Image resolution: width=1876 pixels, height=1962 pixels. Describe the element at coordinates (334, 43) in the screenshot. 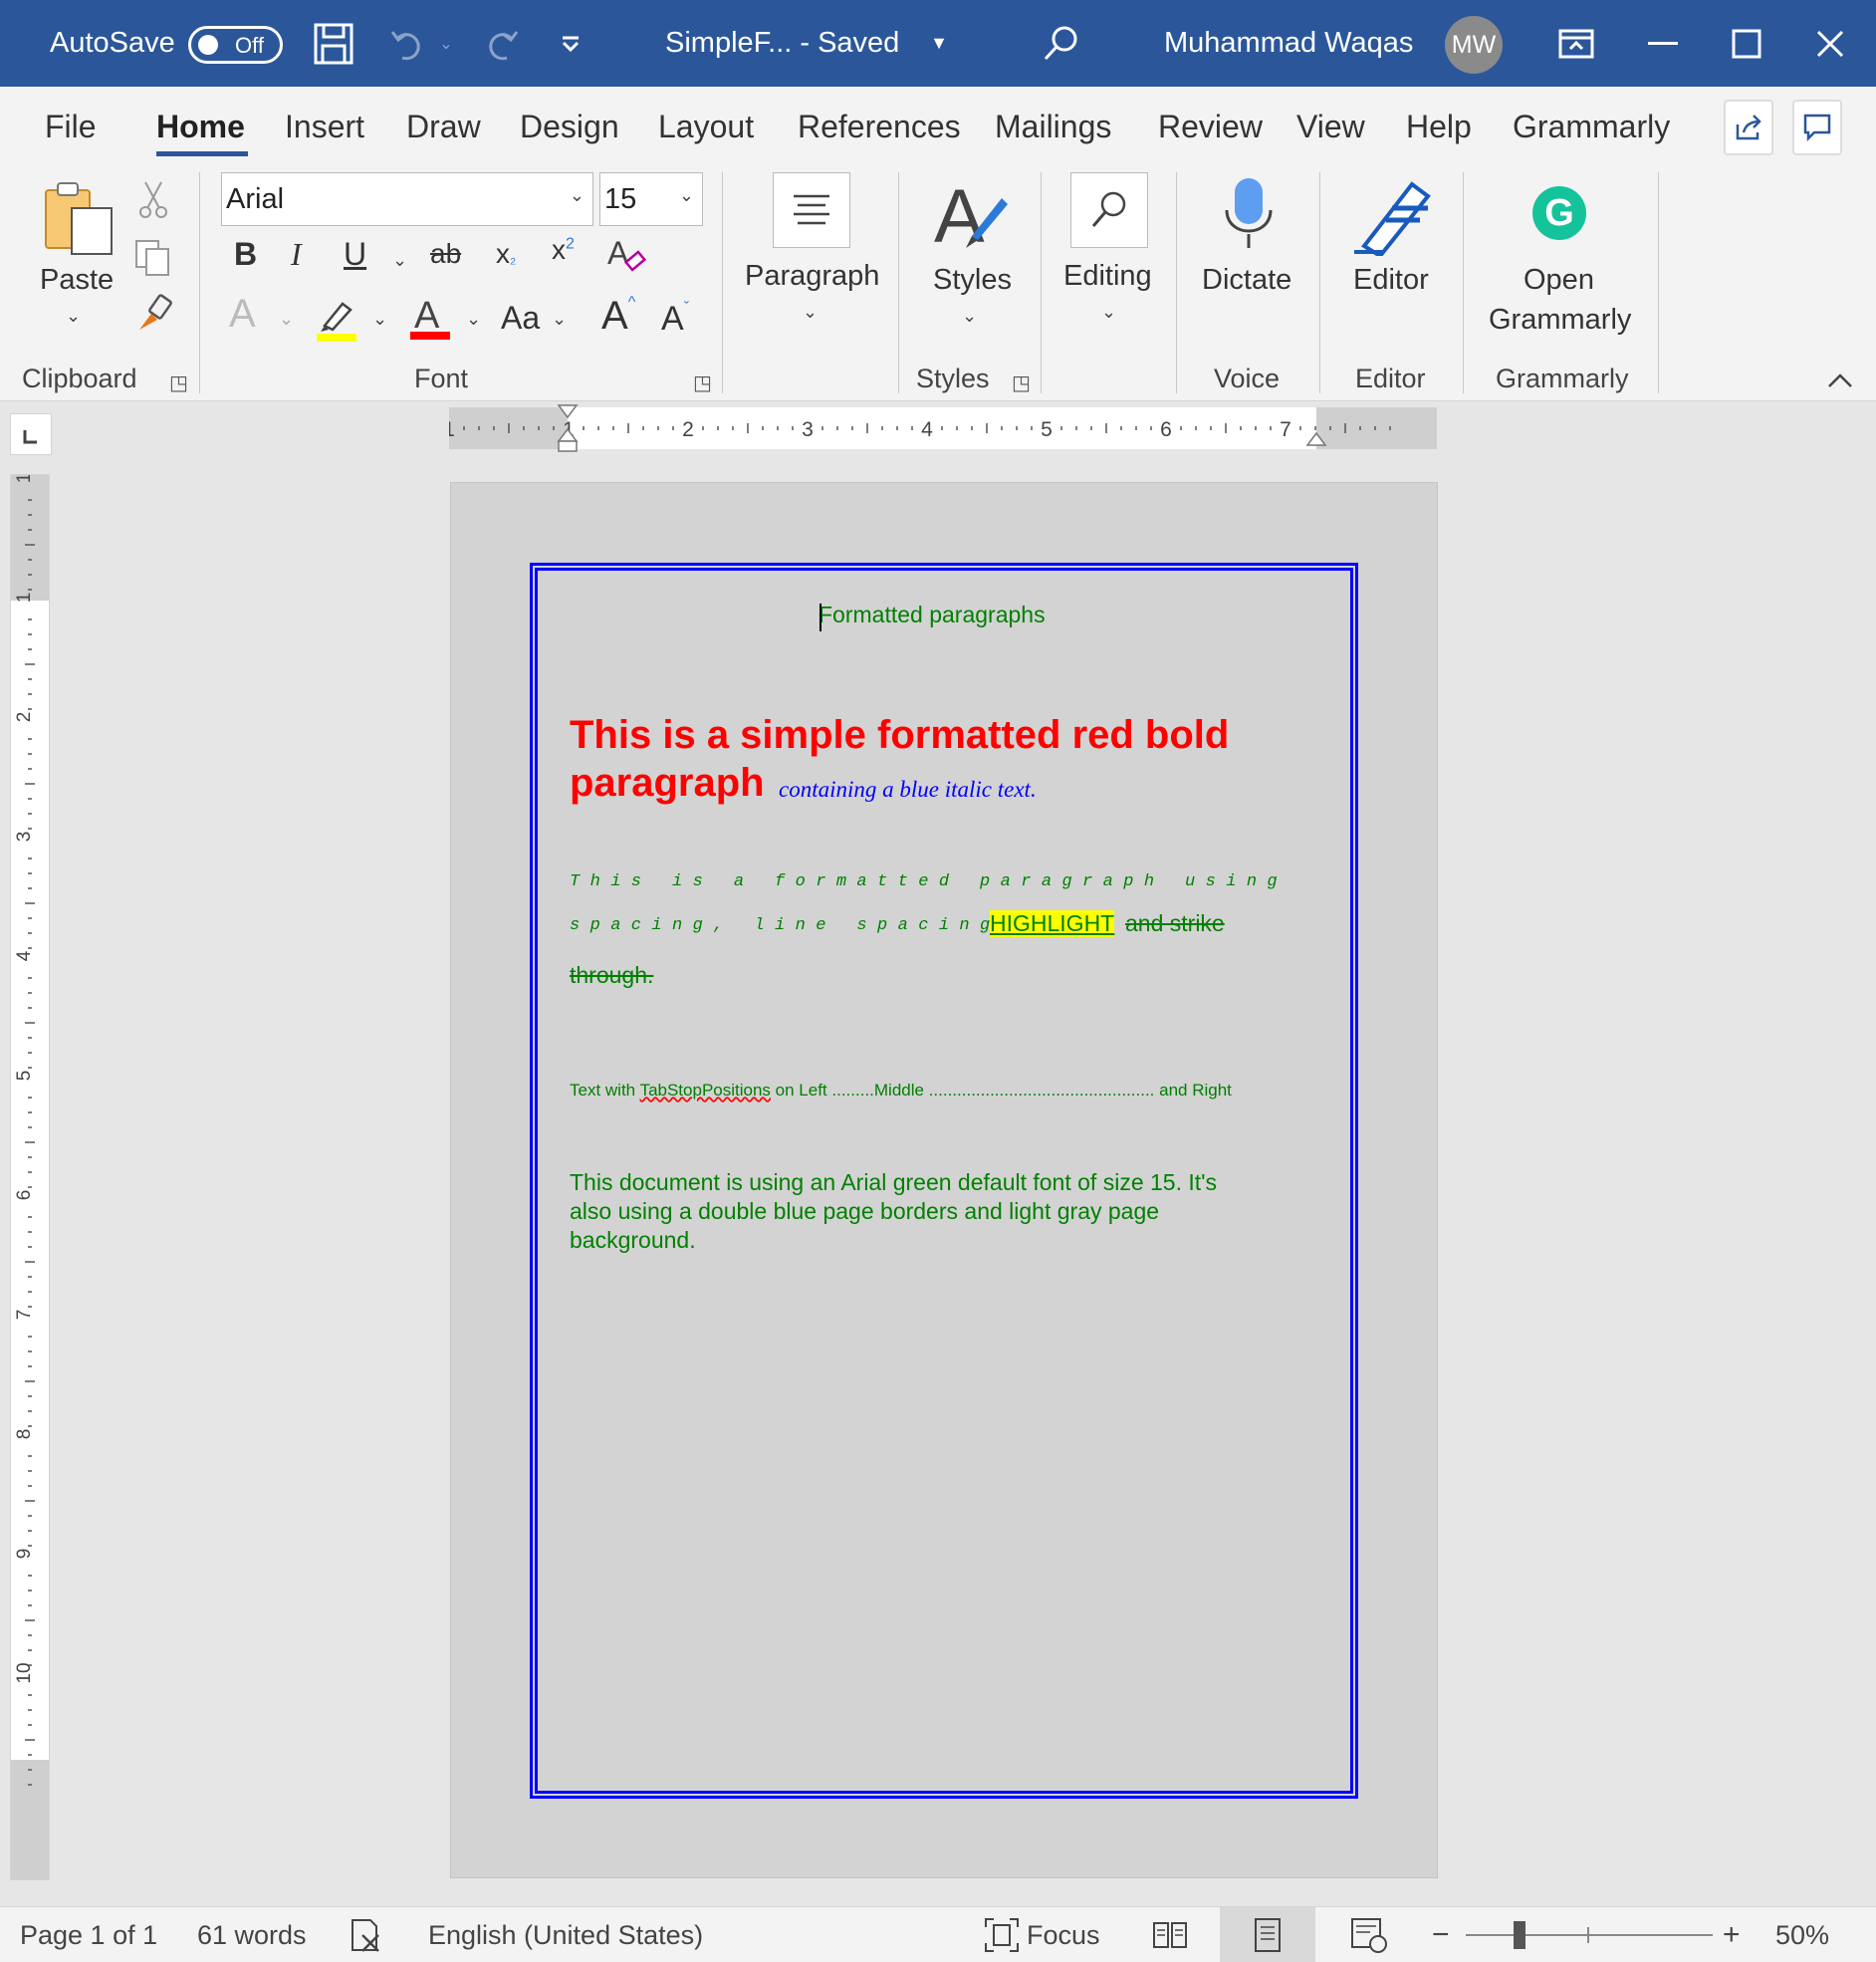

I see `save-icon` at that location.